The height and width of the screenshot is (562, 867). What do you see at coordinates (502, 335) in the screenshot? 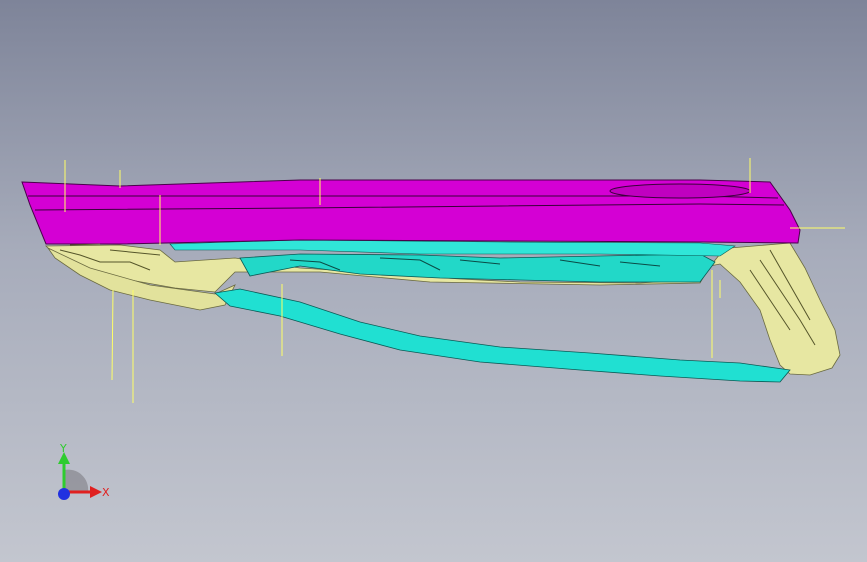
I see `cyan-seal-strip` at bounding box center [502, 335].